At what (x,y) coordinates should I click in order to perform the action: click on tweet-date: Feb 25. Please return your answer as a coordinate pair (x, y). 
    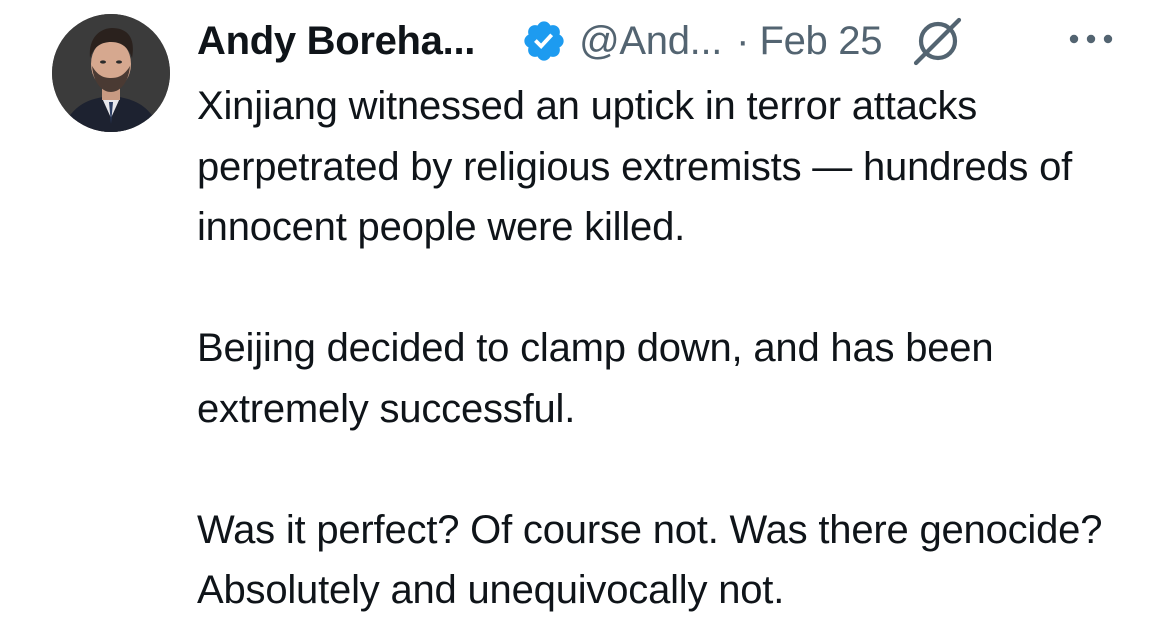
    Looking at the image, I should click on (820, 41).